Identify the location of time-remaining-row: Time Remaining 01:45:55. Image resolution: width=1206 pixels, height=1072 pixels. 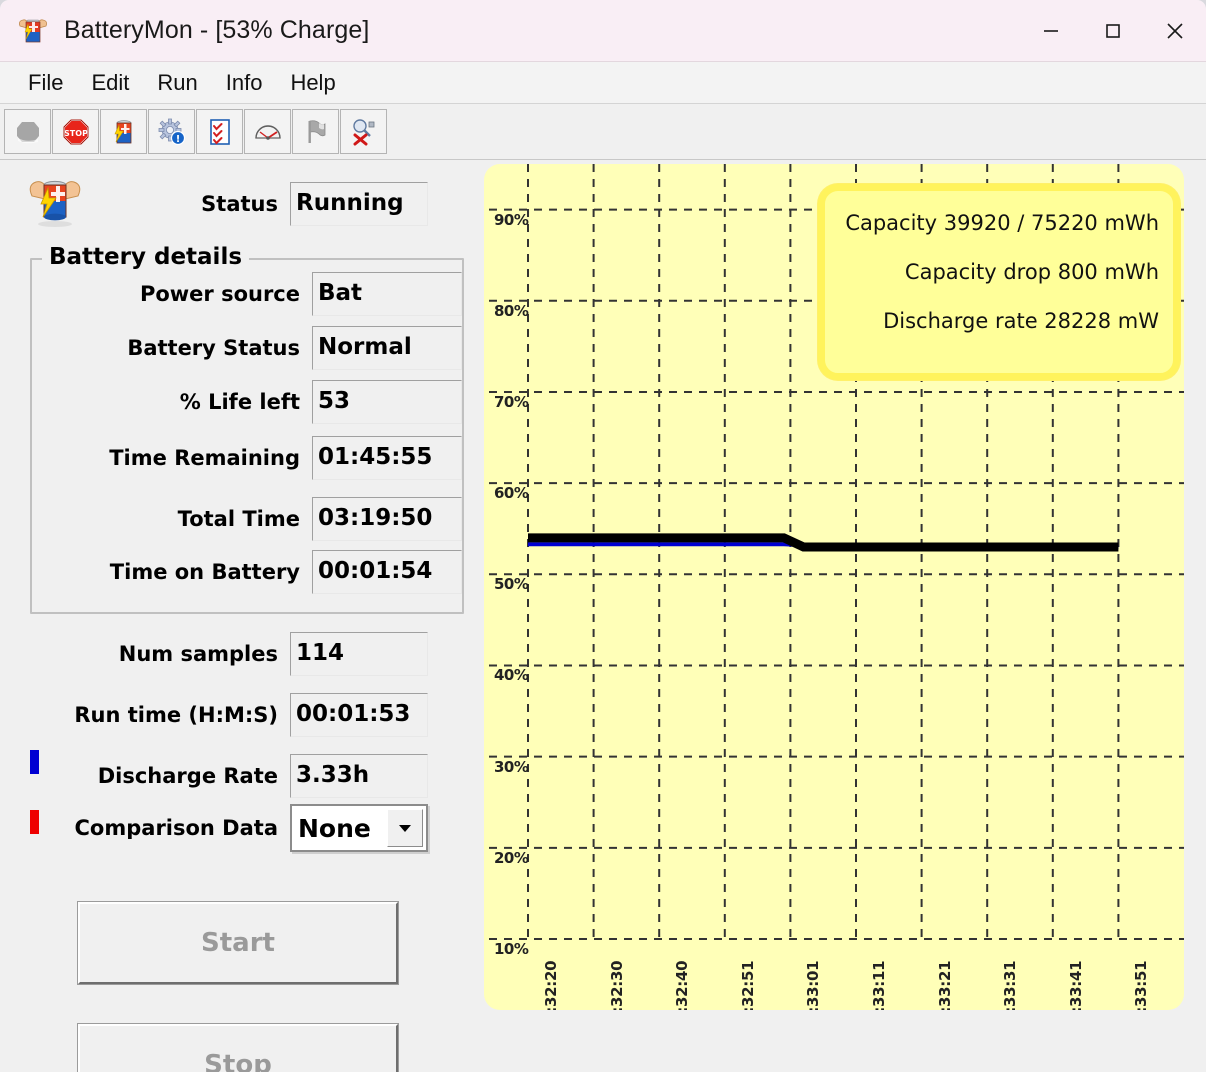
(254, 458).